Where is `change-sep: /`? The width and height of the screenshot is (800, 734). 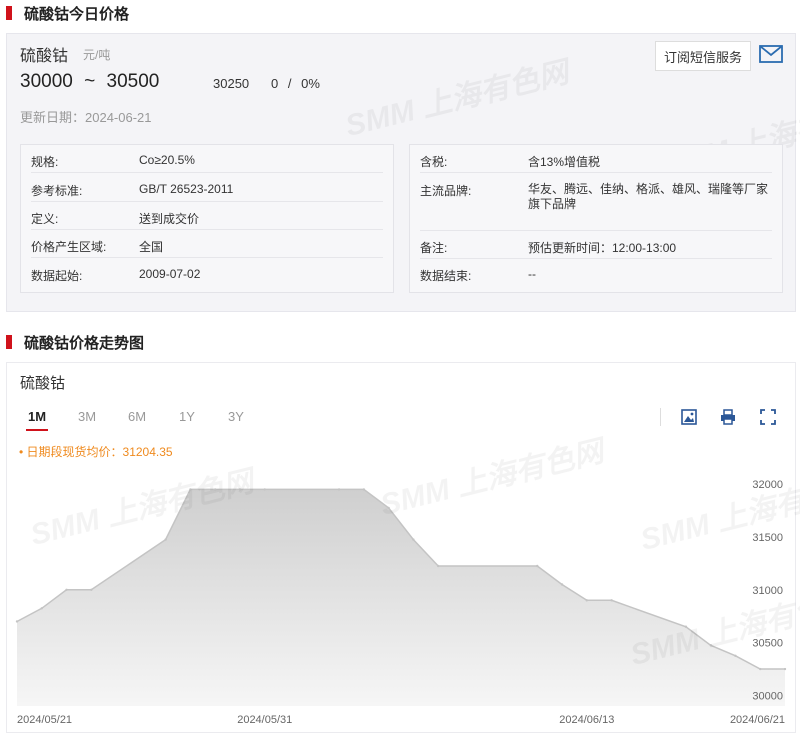
change-sep: / is located at coordinates (289, 83).